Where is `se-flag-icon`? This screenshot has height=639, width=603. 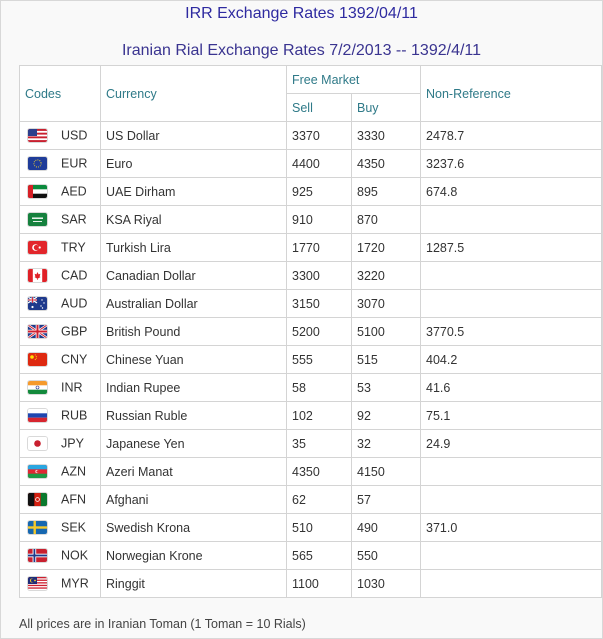 se-flag-icon is located at coordinates (37, 528).